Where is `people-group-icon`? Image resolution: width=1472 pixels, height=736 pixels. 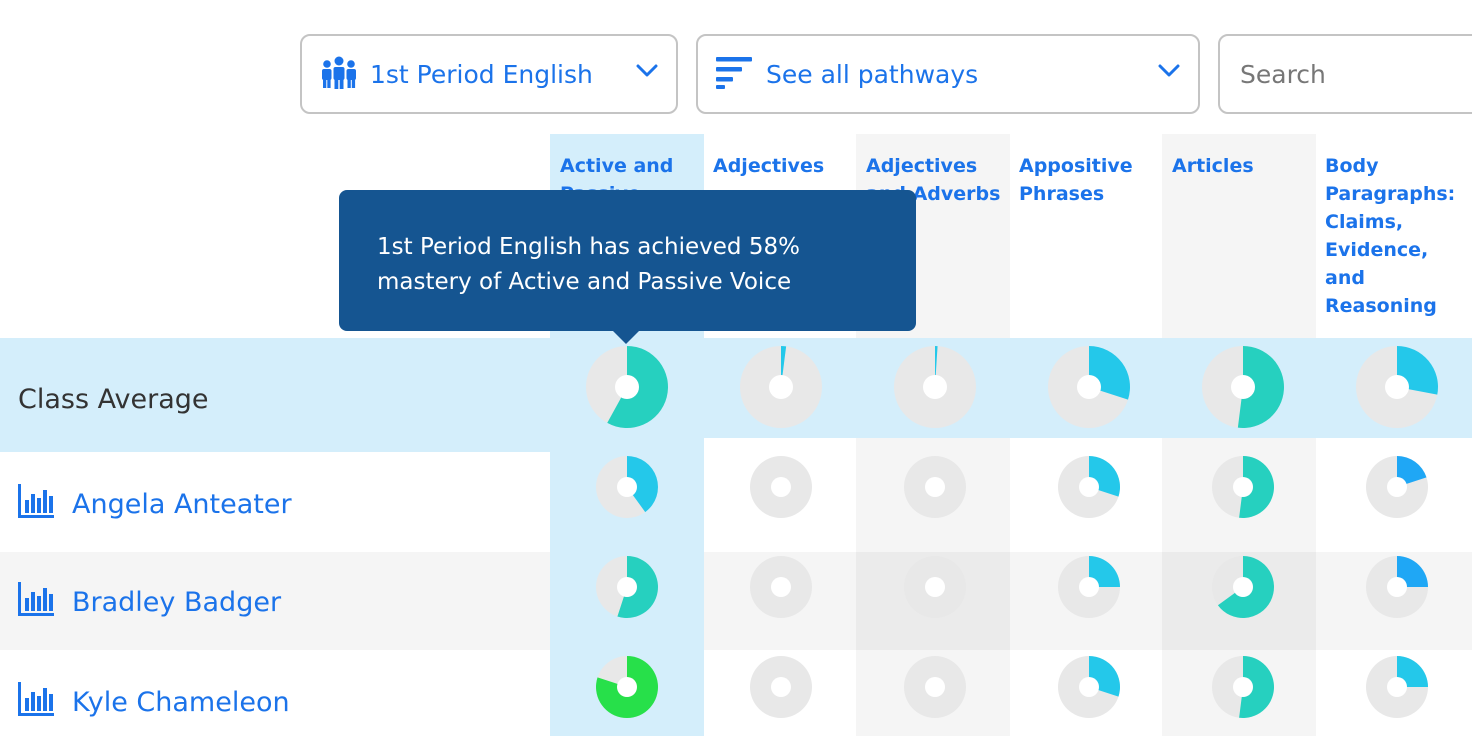
people-group-icon is located at coordinates (339, 74).